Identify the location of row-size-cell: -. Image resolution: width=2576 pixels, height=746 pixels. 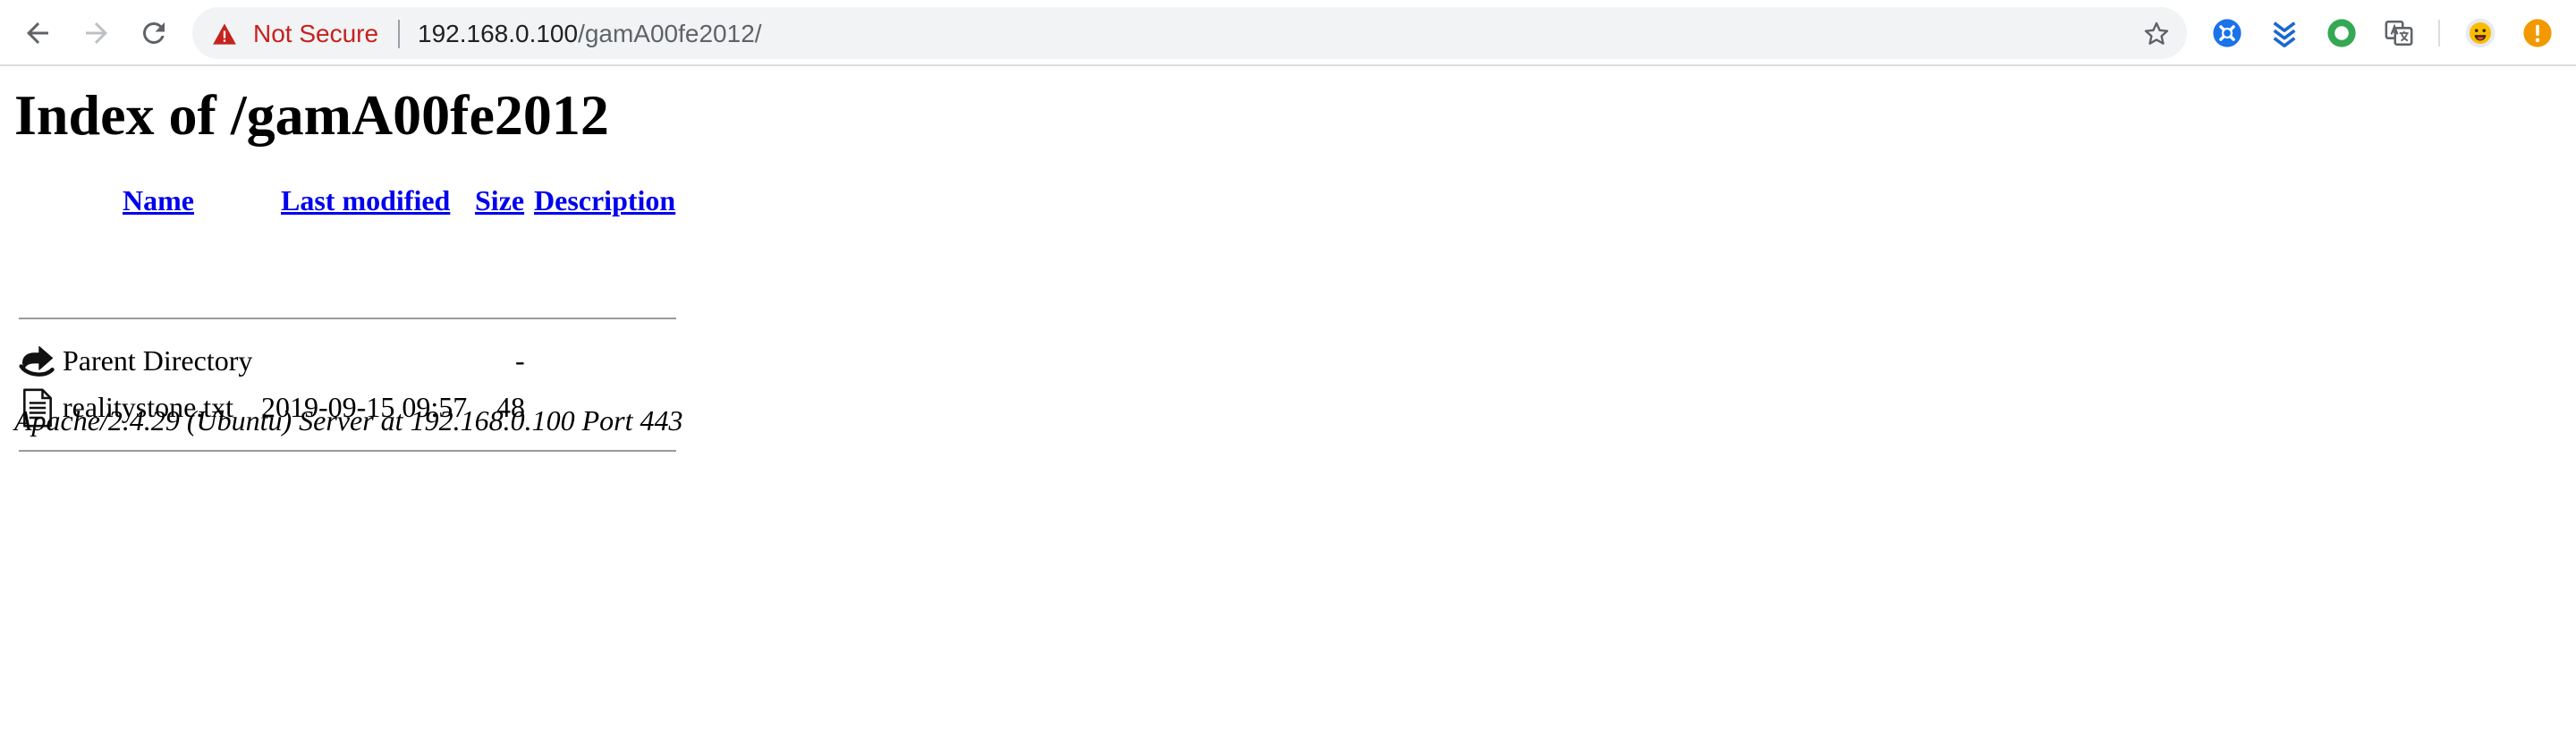
(520, 360).